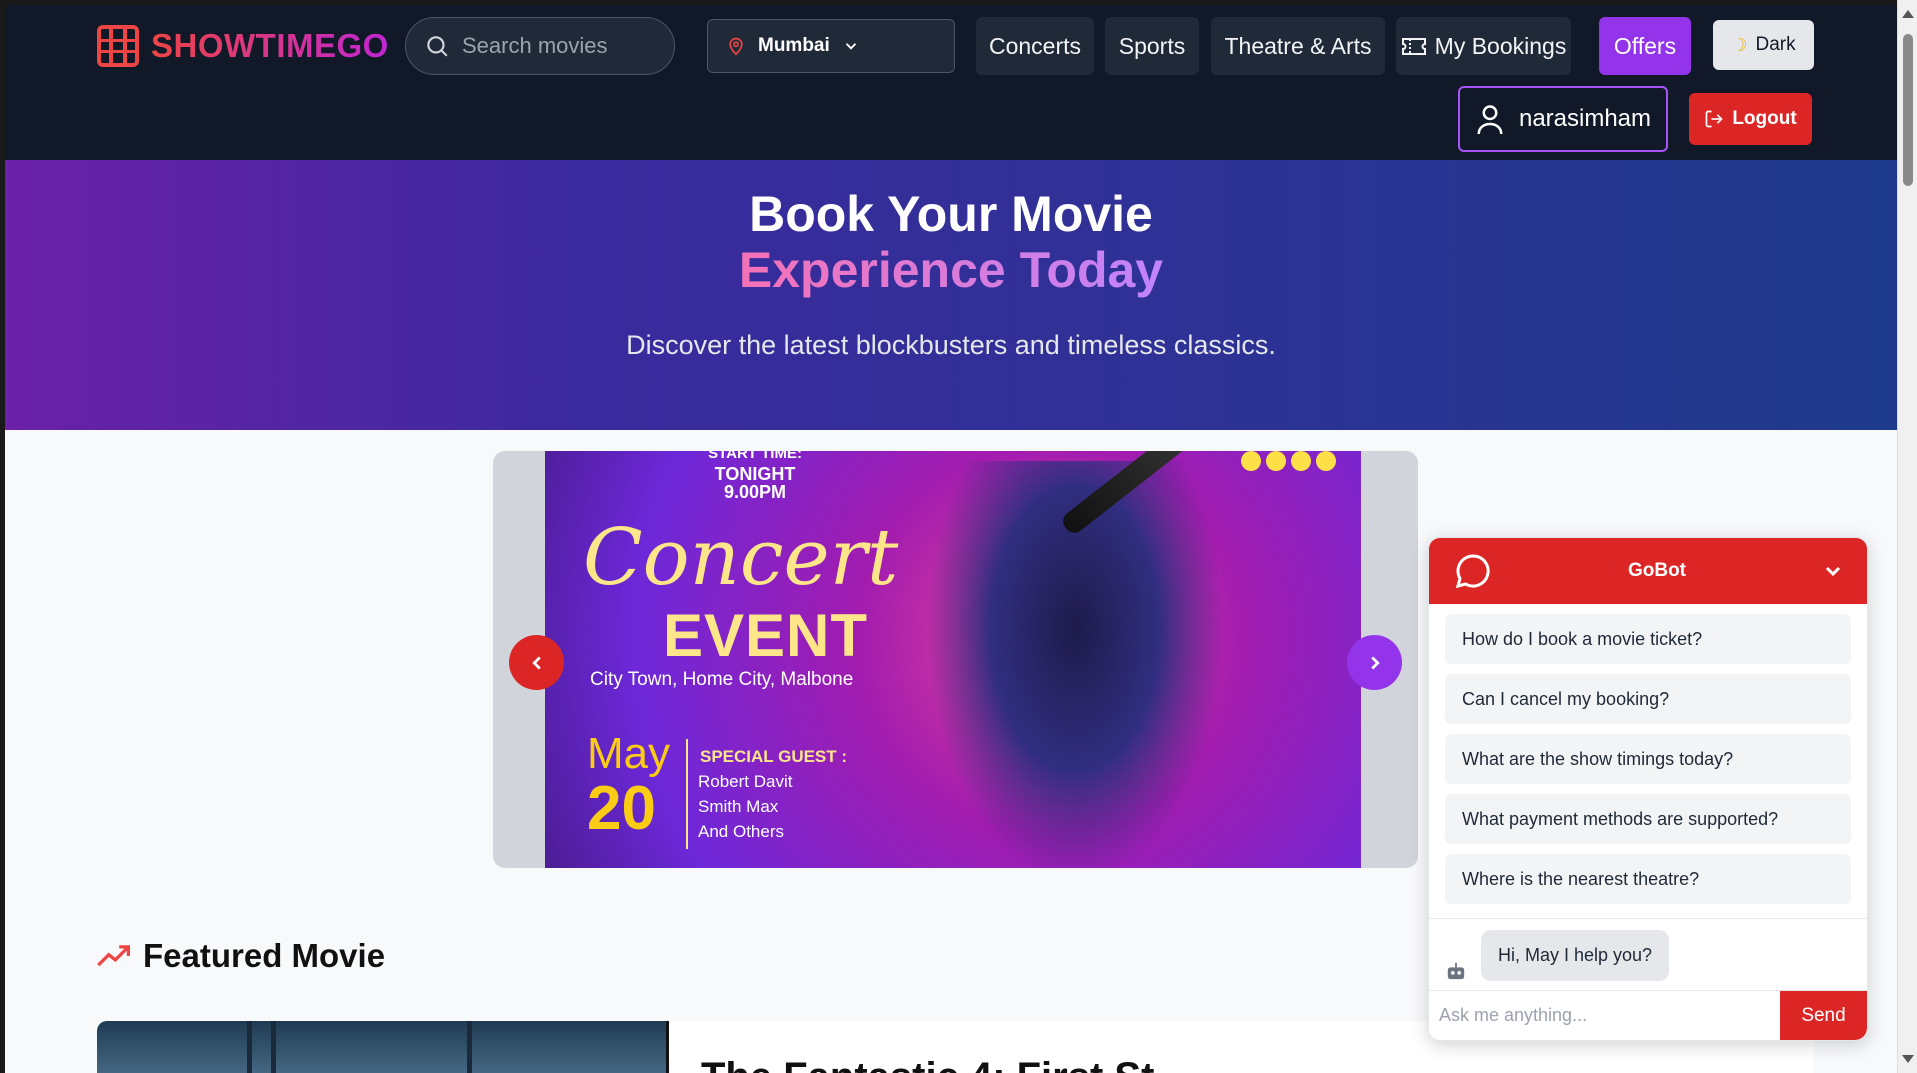 The width and height of the screenshot is (1917, 1073). Describe the element at coordinates (794, 45) in the screenshot. I see `location-city: Mumbai` at that location.